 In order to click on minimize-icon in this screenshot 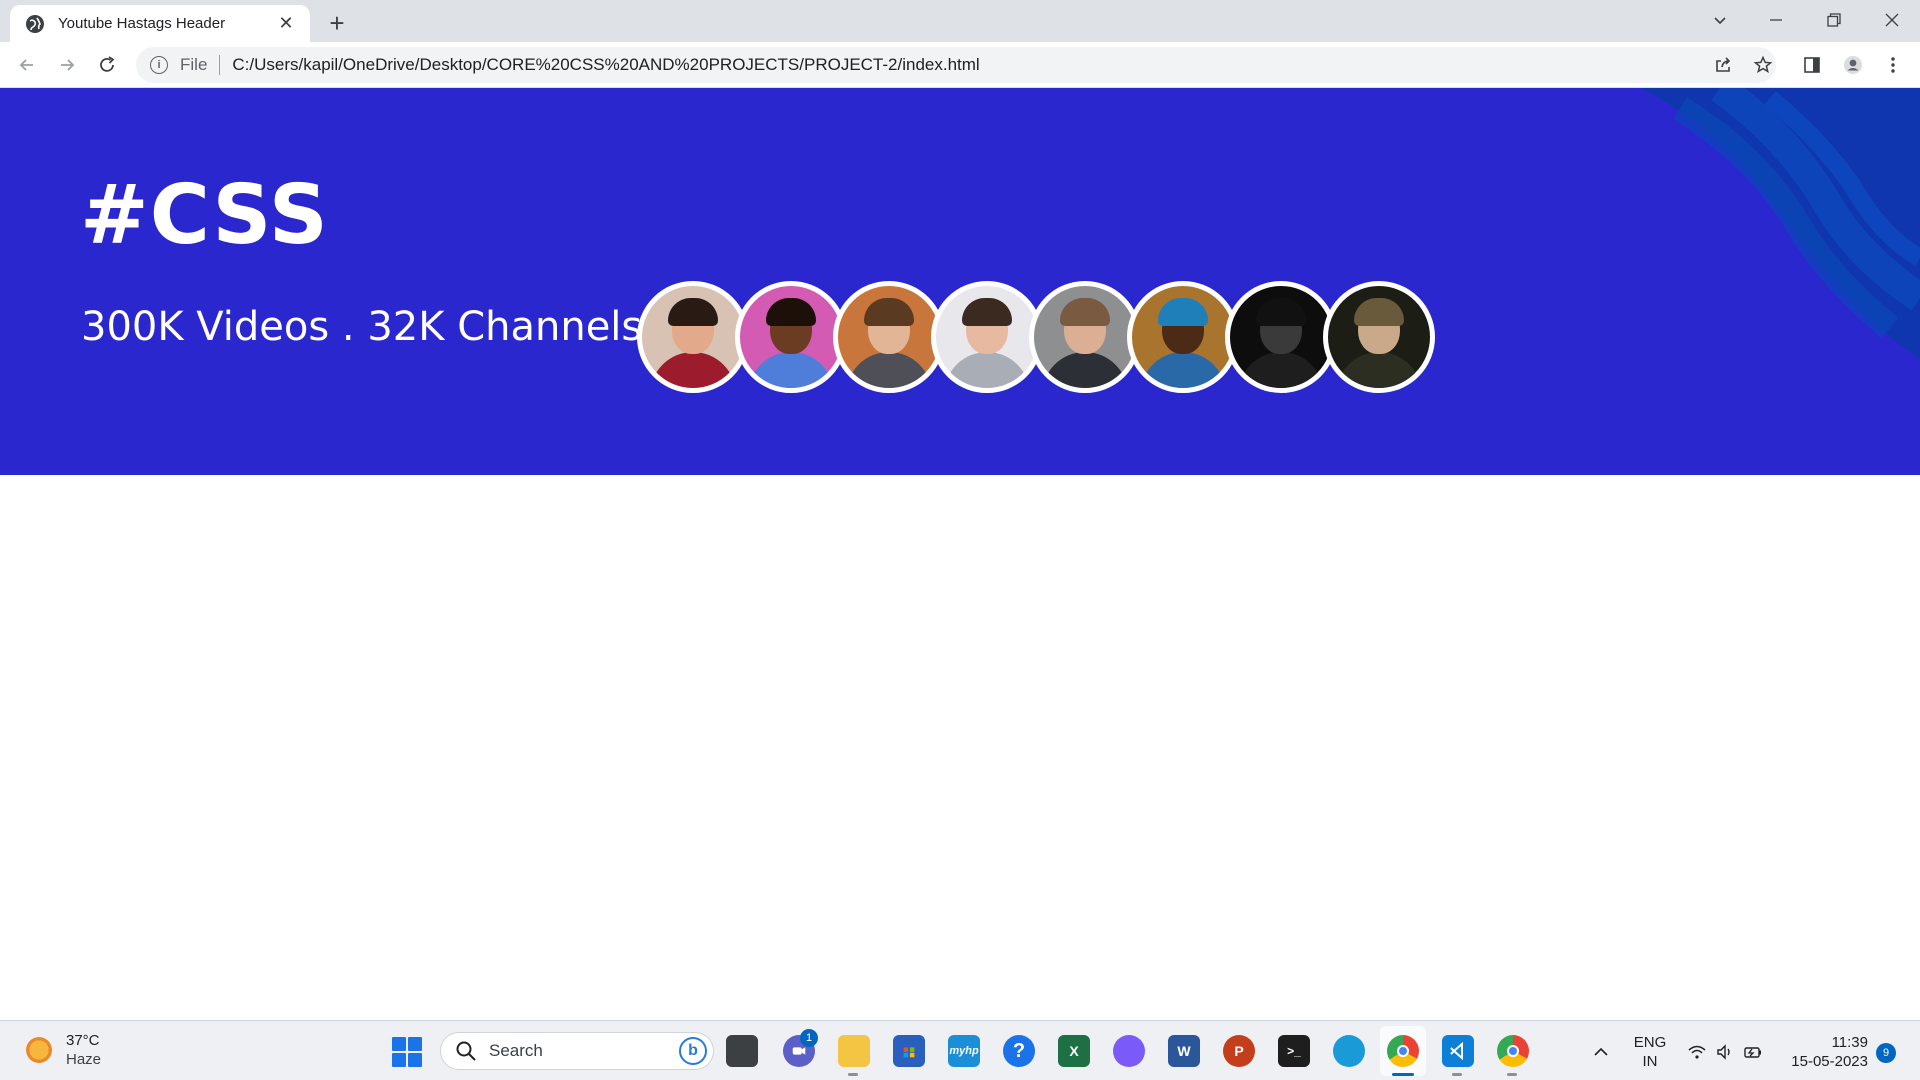, I will do `click(1776, 20)`.